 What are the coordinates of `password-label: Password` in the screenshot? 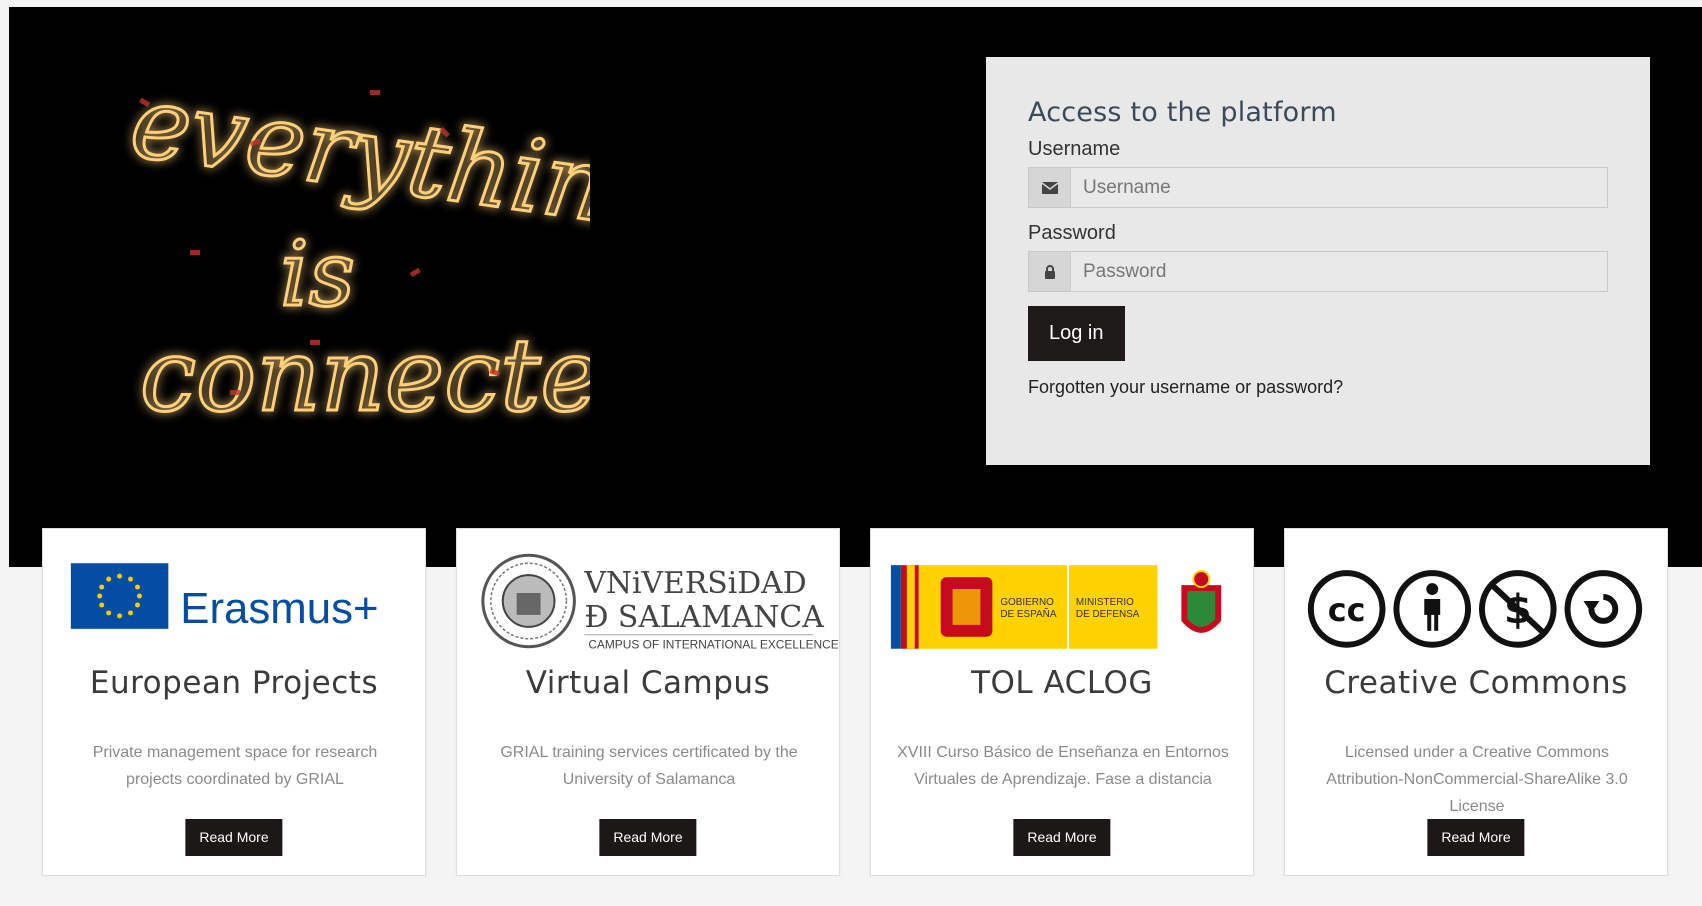 It's located at (1072, 233).